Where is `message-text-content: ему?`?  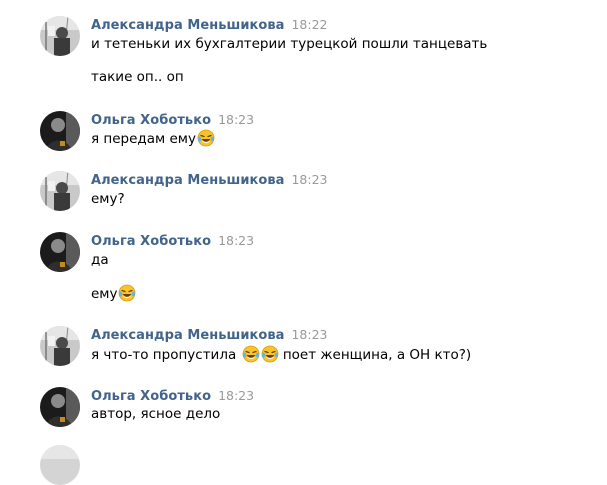
message-text-content: ему? is located at coordinates (108, 199).